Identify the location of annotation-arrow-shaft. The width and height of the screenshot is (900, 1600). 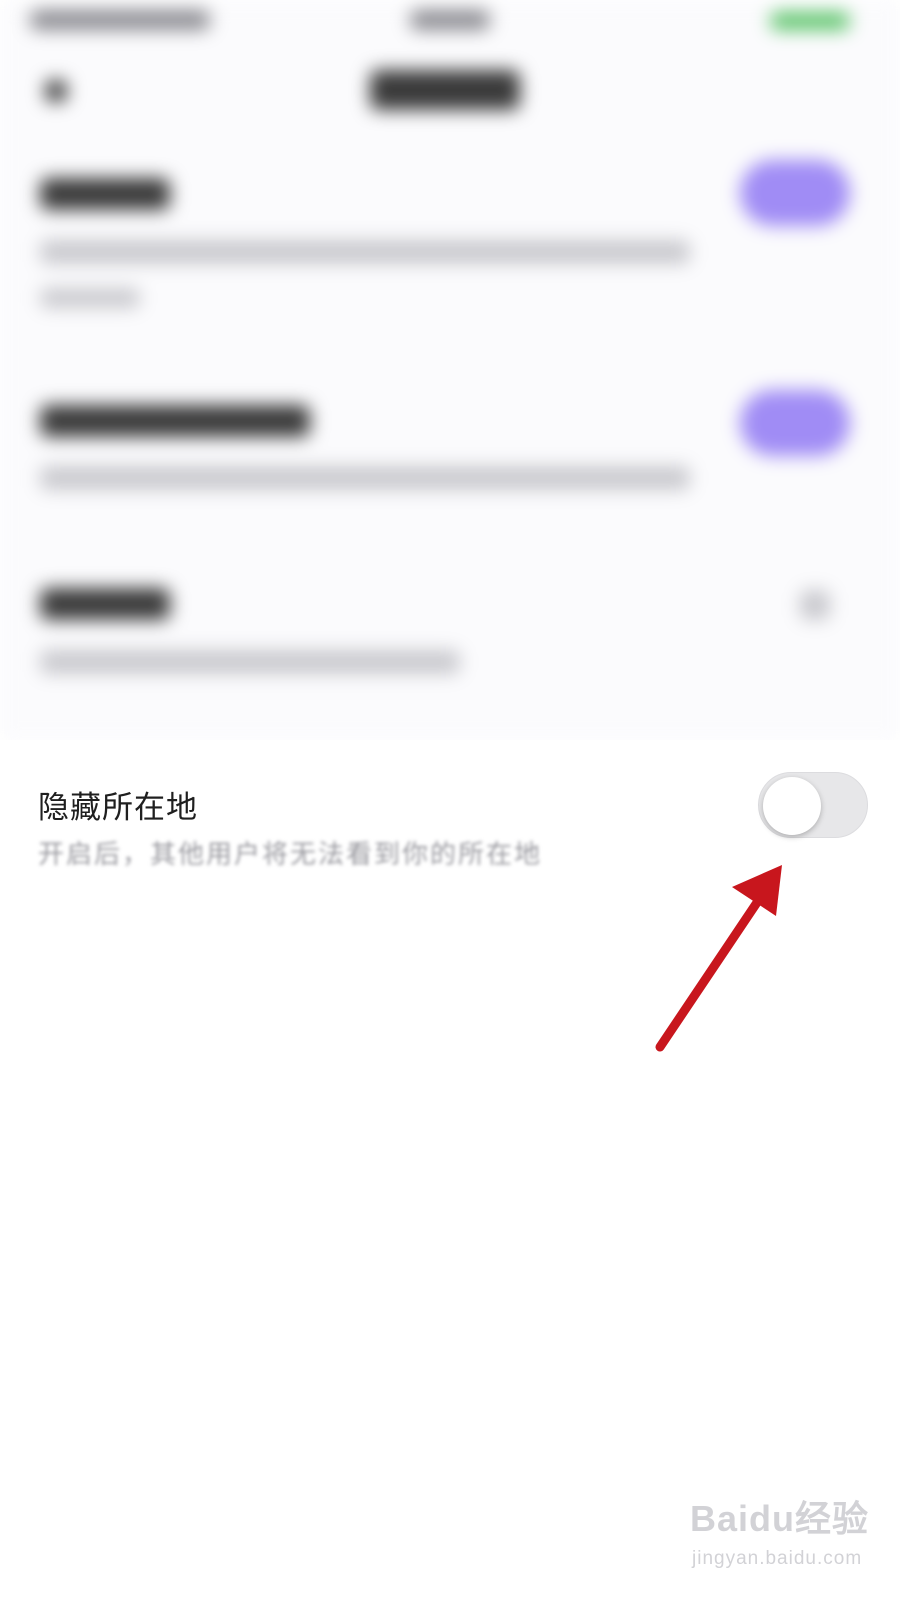
(711, 971).